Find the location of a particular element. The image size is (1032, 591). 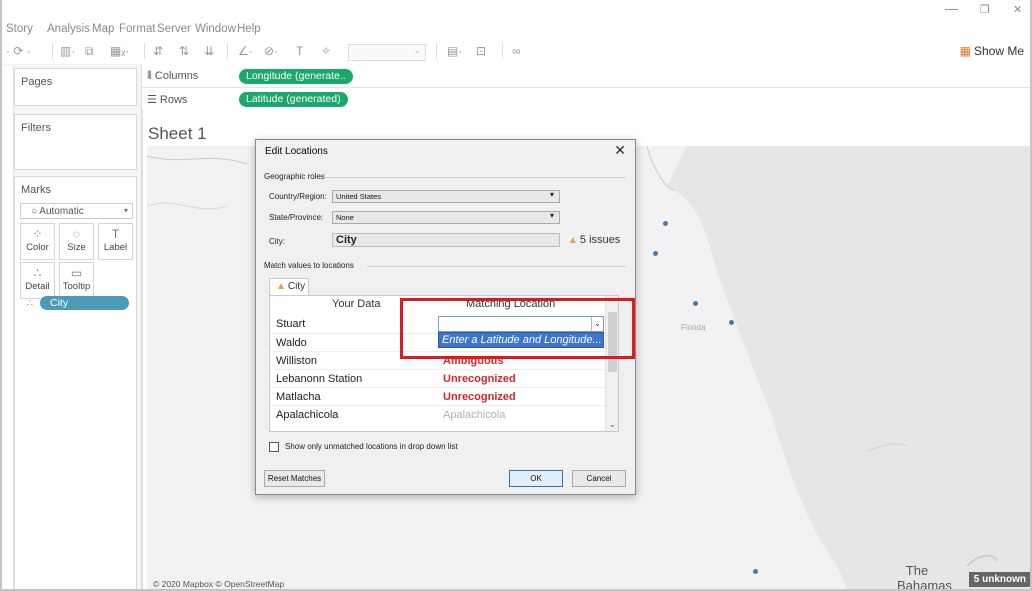

match-values-label: Match values to locations is located at coordinates (309, 265).